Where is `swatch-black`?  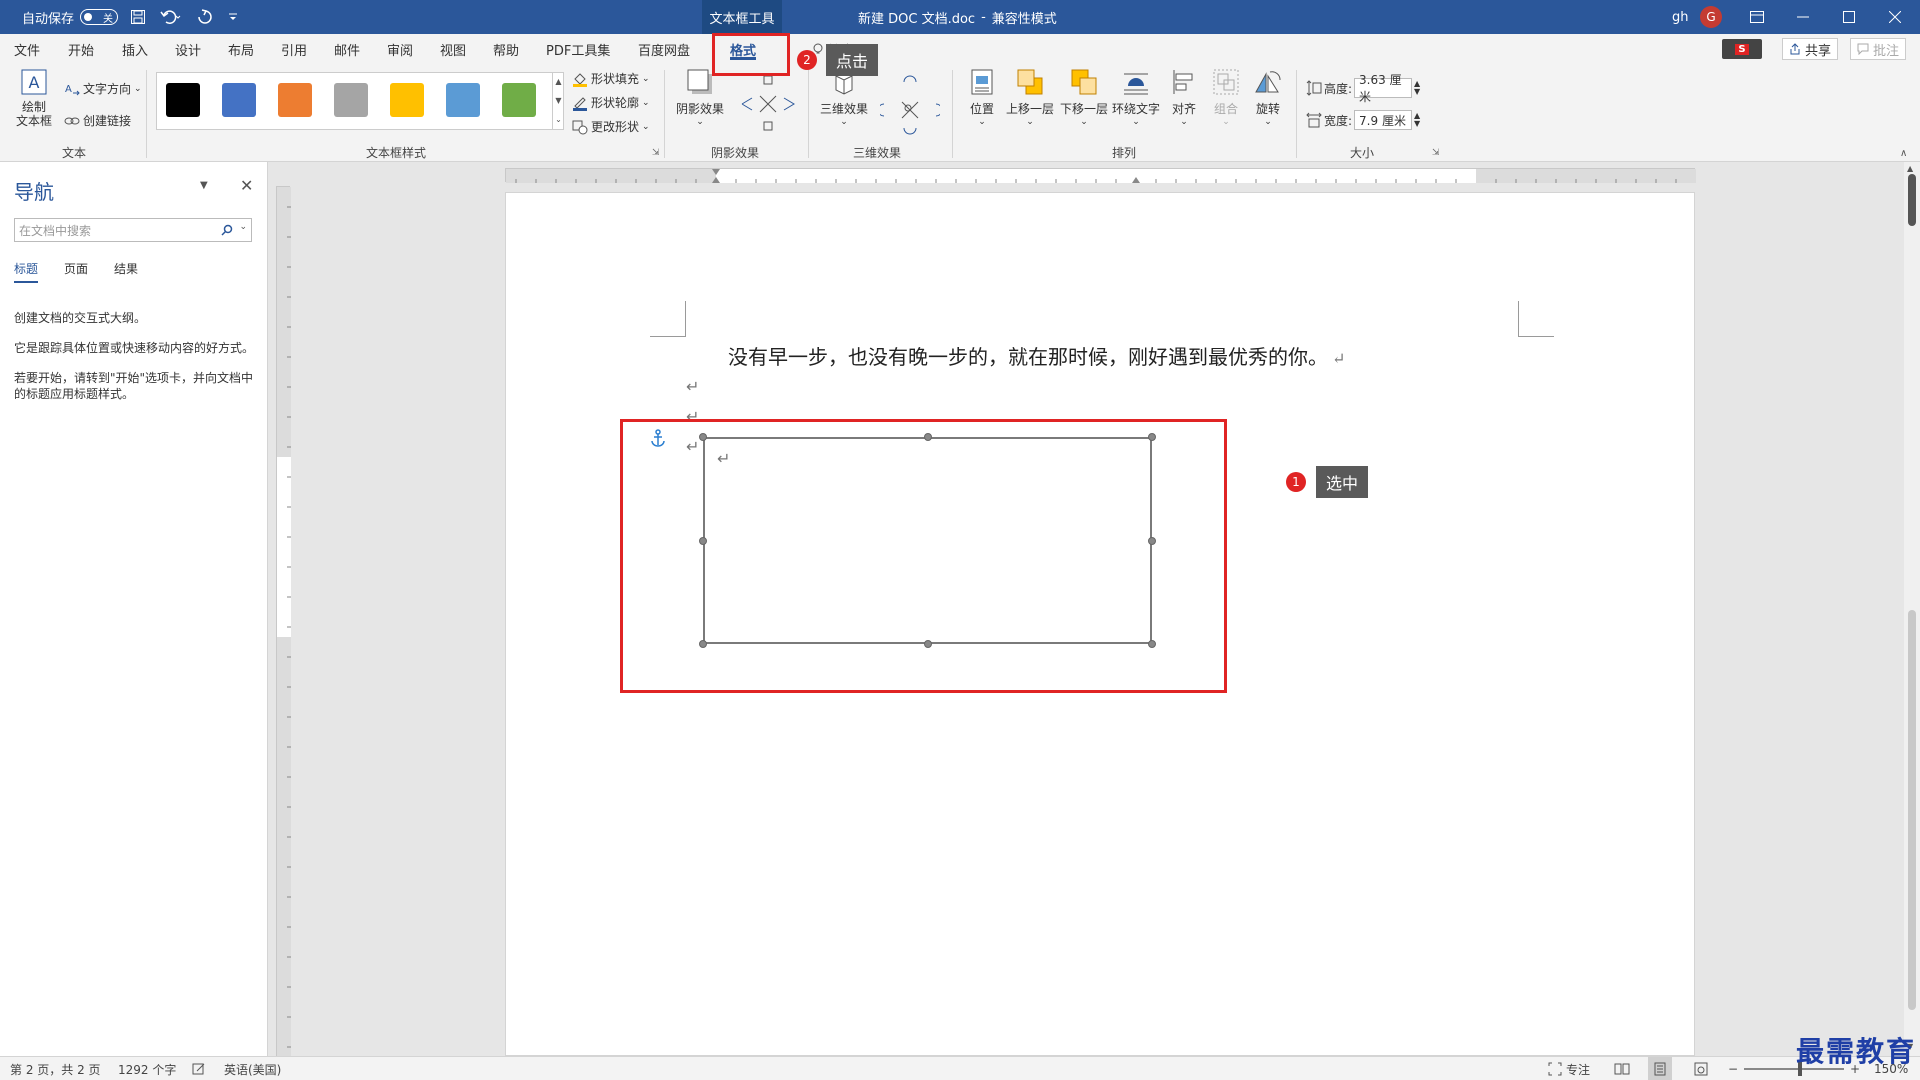 swatch-black is located at coordinates (183, 100).